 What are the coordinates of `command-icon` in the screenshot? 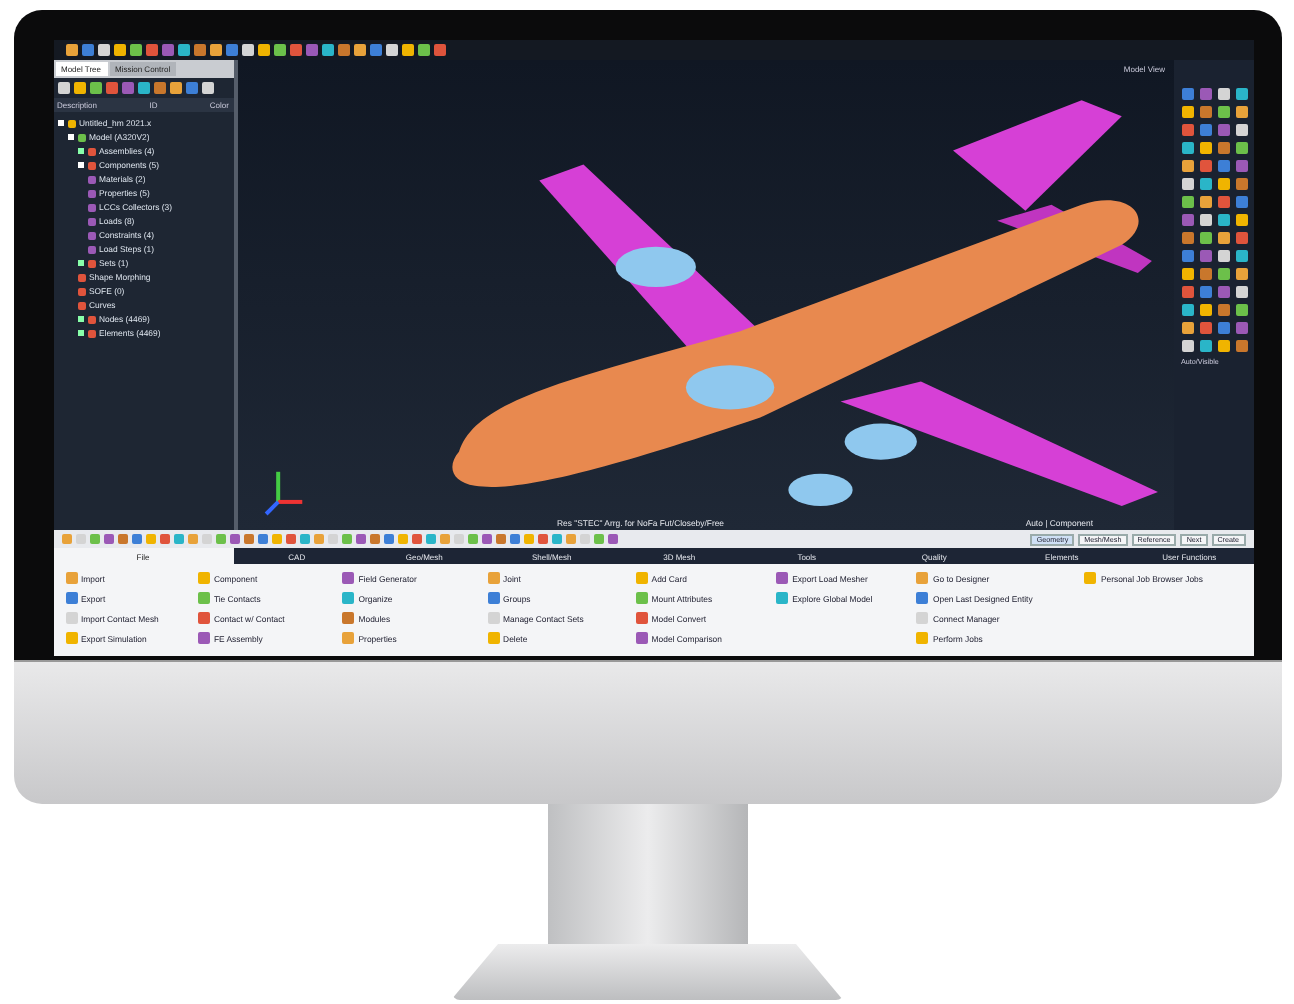 It's located at (1090, 578).